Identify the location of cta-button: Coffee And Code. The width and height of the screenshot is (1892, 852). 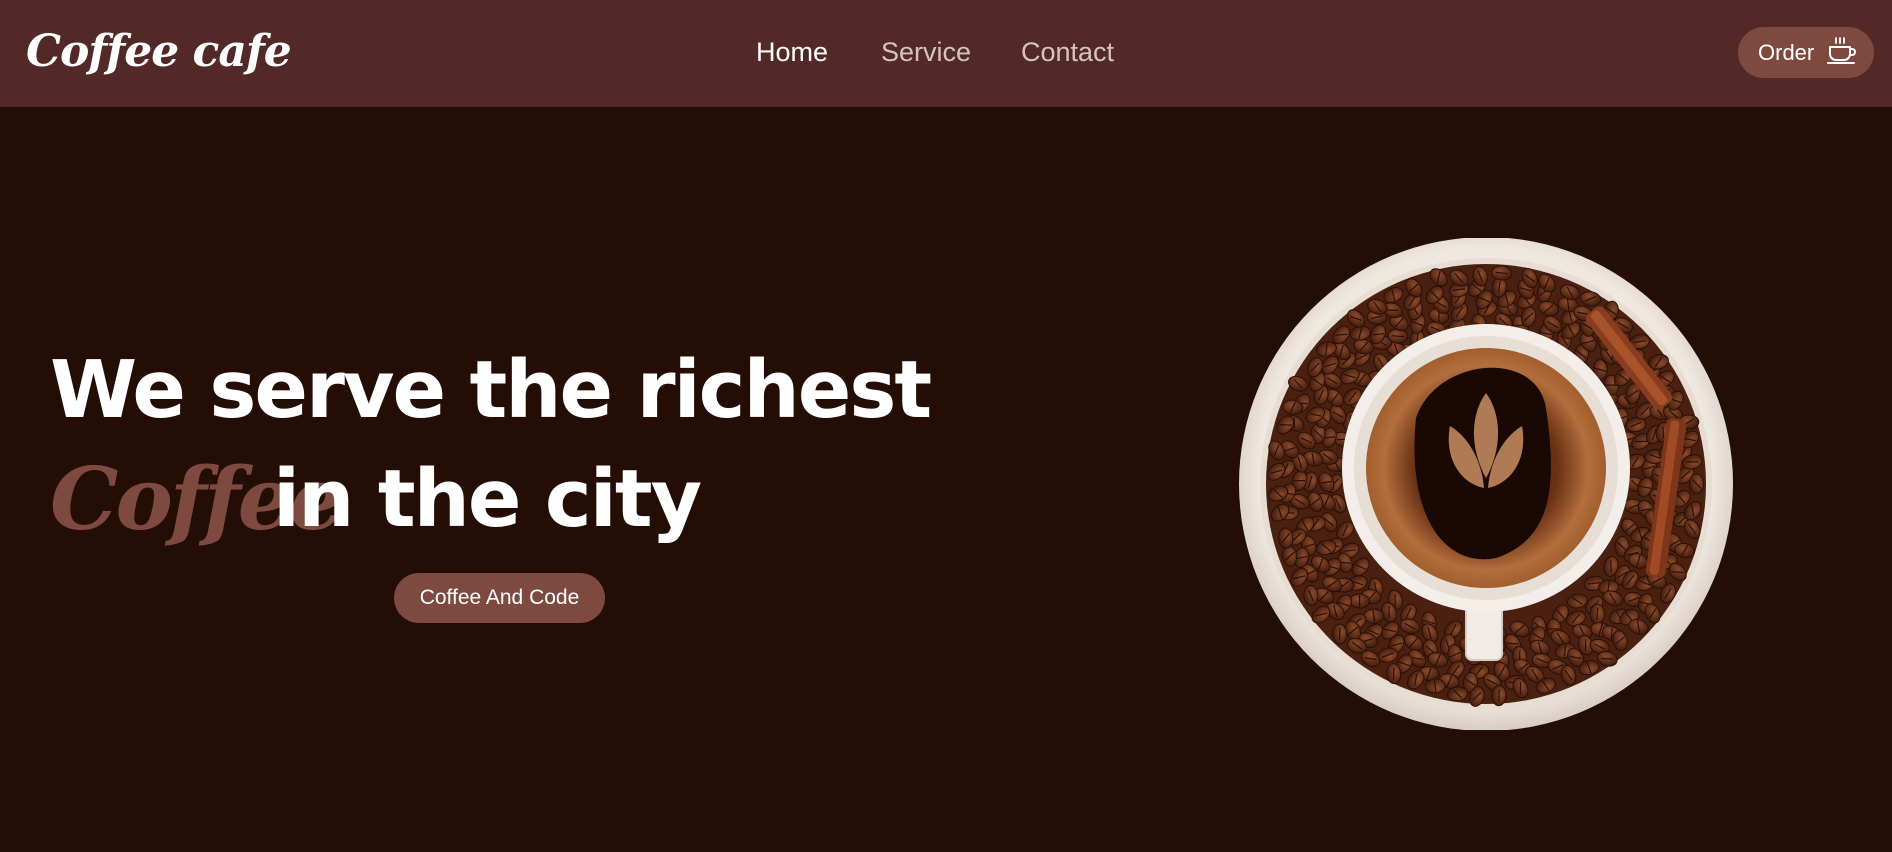
(499, 598).